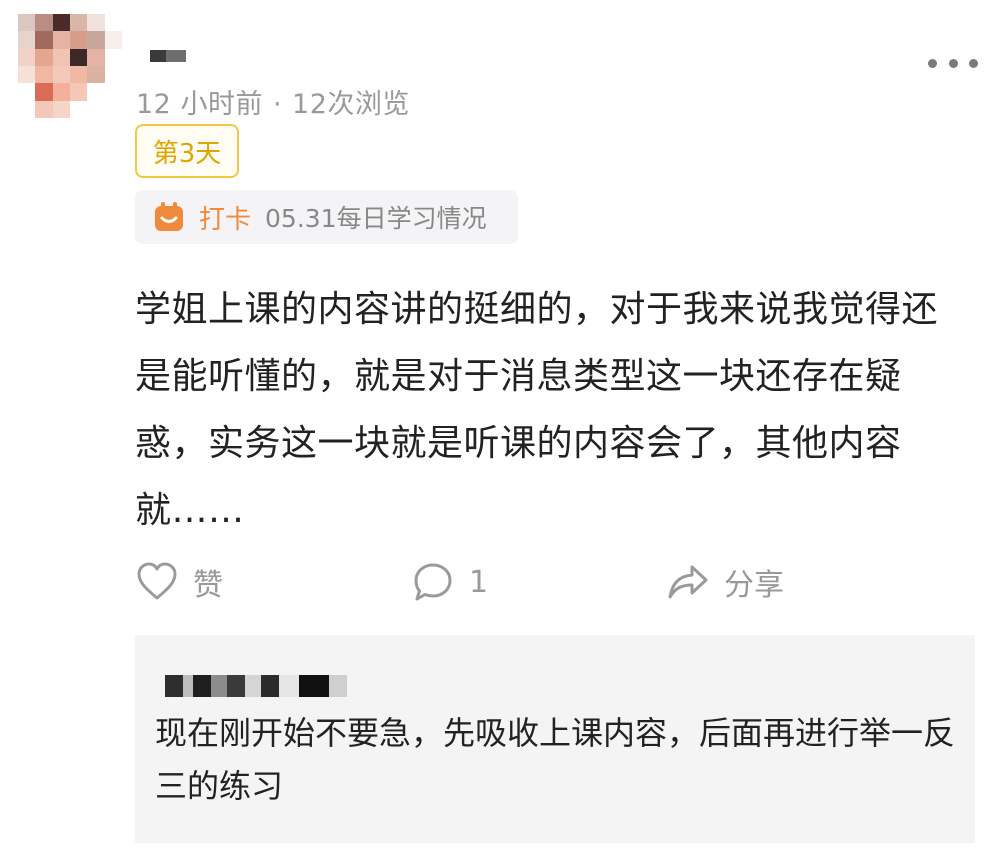  What do you see at coordinates (376, 218) in the screenshot?
I see `checkin-title: 05.31每日学习情况` at bounding box center [376, 218].